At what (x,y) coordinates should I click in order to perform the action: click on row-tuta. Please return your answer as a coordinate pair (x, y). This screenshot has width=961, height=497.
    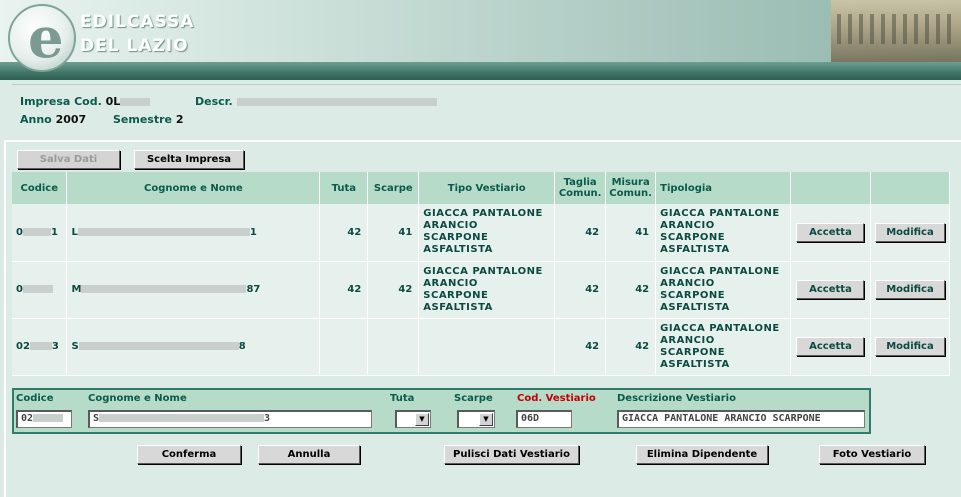
    Looking at the image, I should click on (344, 347).